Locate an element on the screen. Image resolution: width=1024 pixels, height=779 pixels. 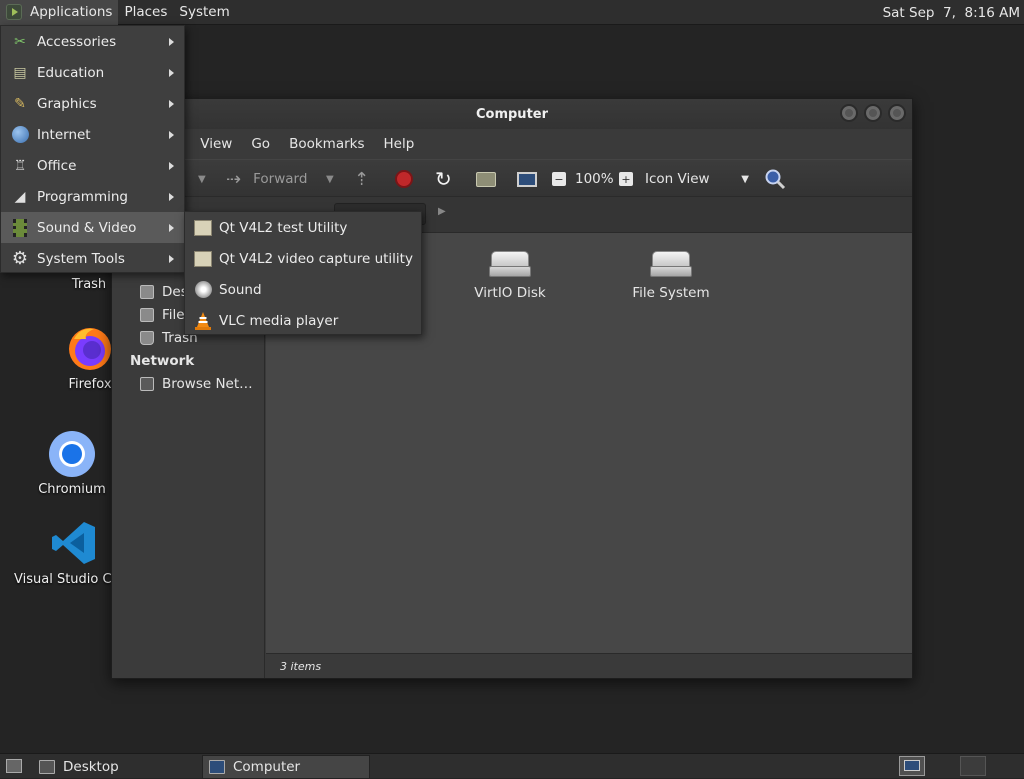
status-bar: 3 items is located at coordinates (589, 665).